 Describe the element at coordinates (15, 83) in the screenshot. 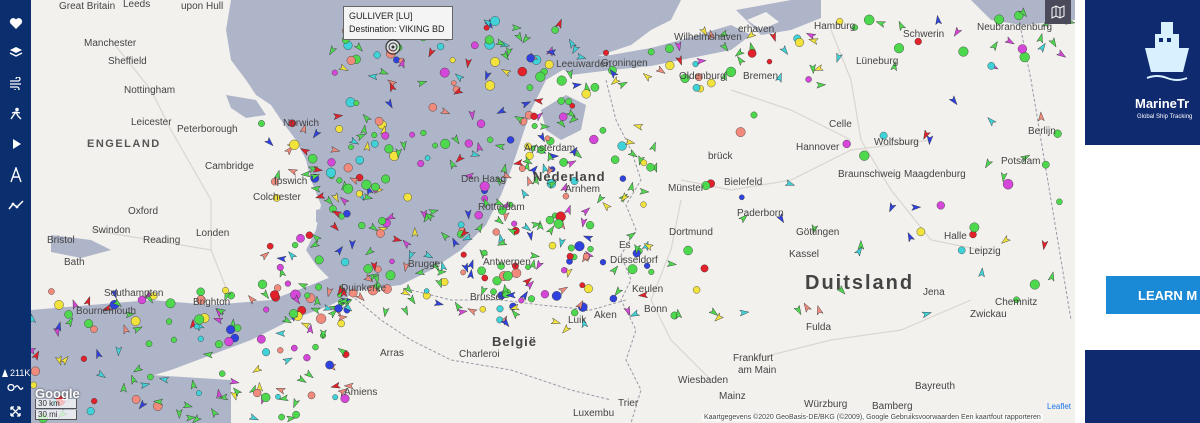

I see `weather-wind-icon` at that location.